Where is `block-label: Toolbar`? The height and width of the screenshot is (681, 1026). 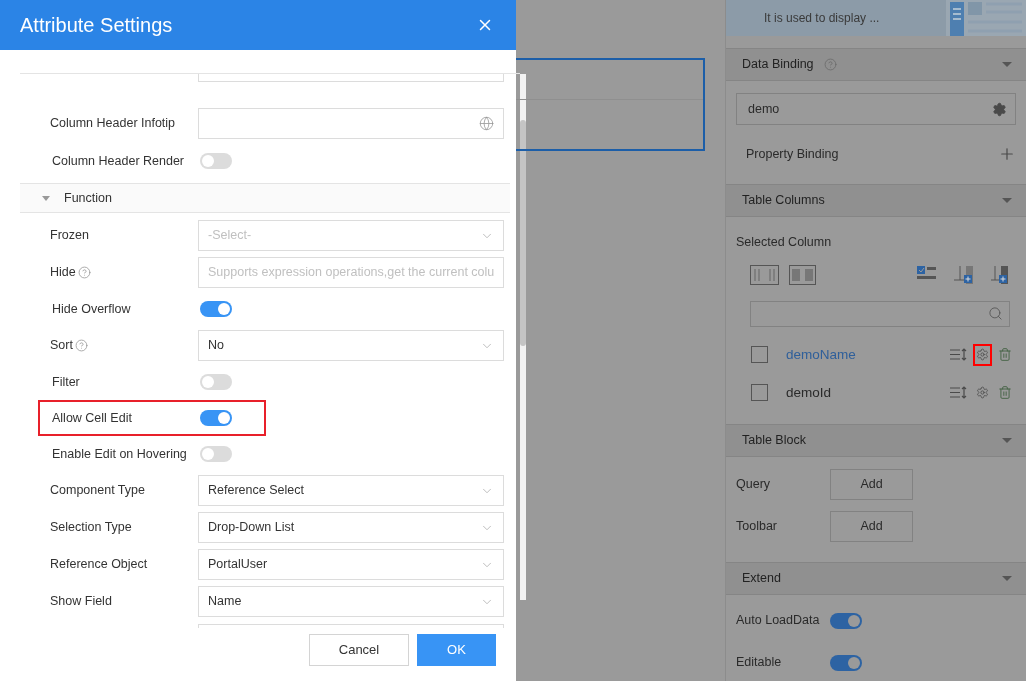 block-label: Toolbar is located at coordinates (757, 526).